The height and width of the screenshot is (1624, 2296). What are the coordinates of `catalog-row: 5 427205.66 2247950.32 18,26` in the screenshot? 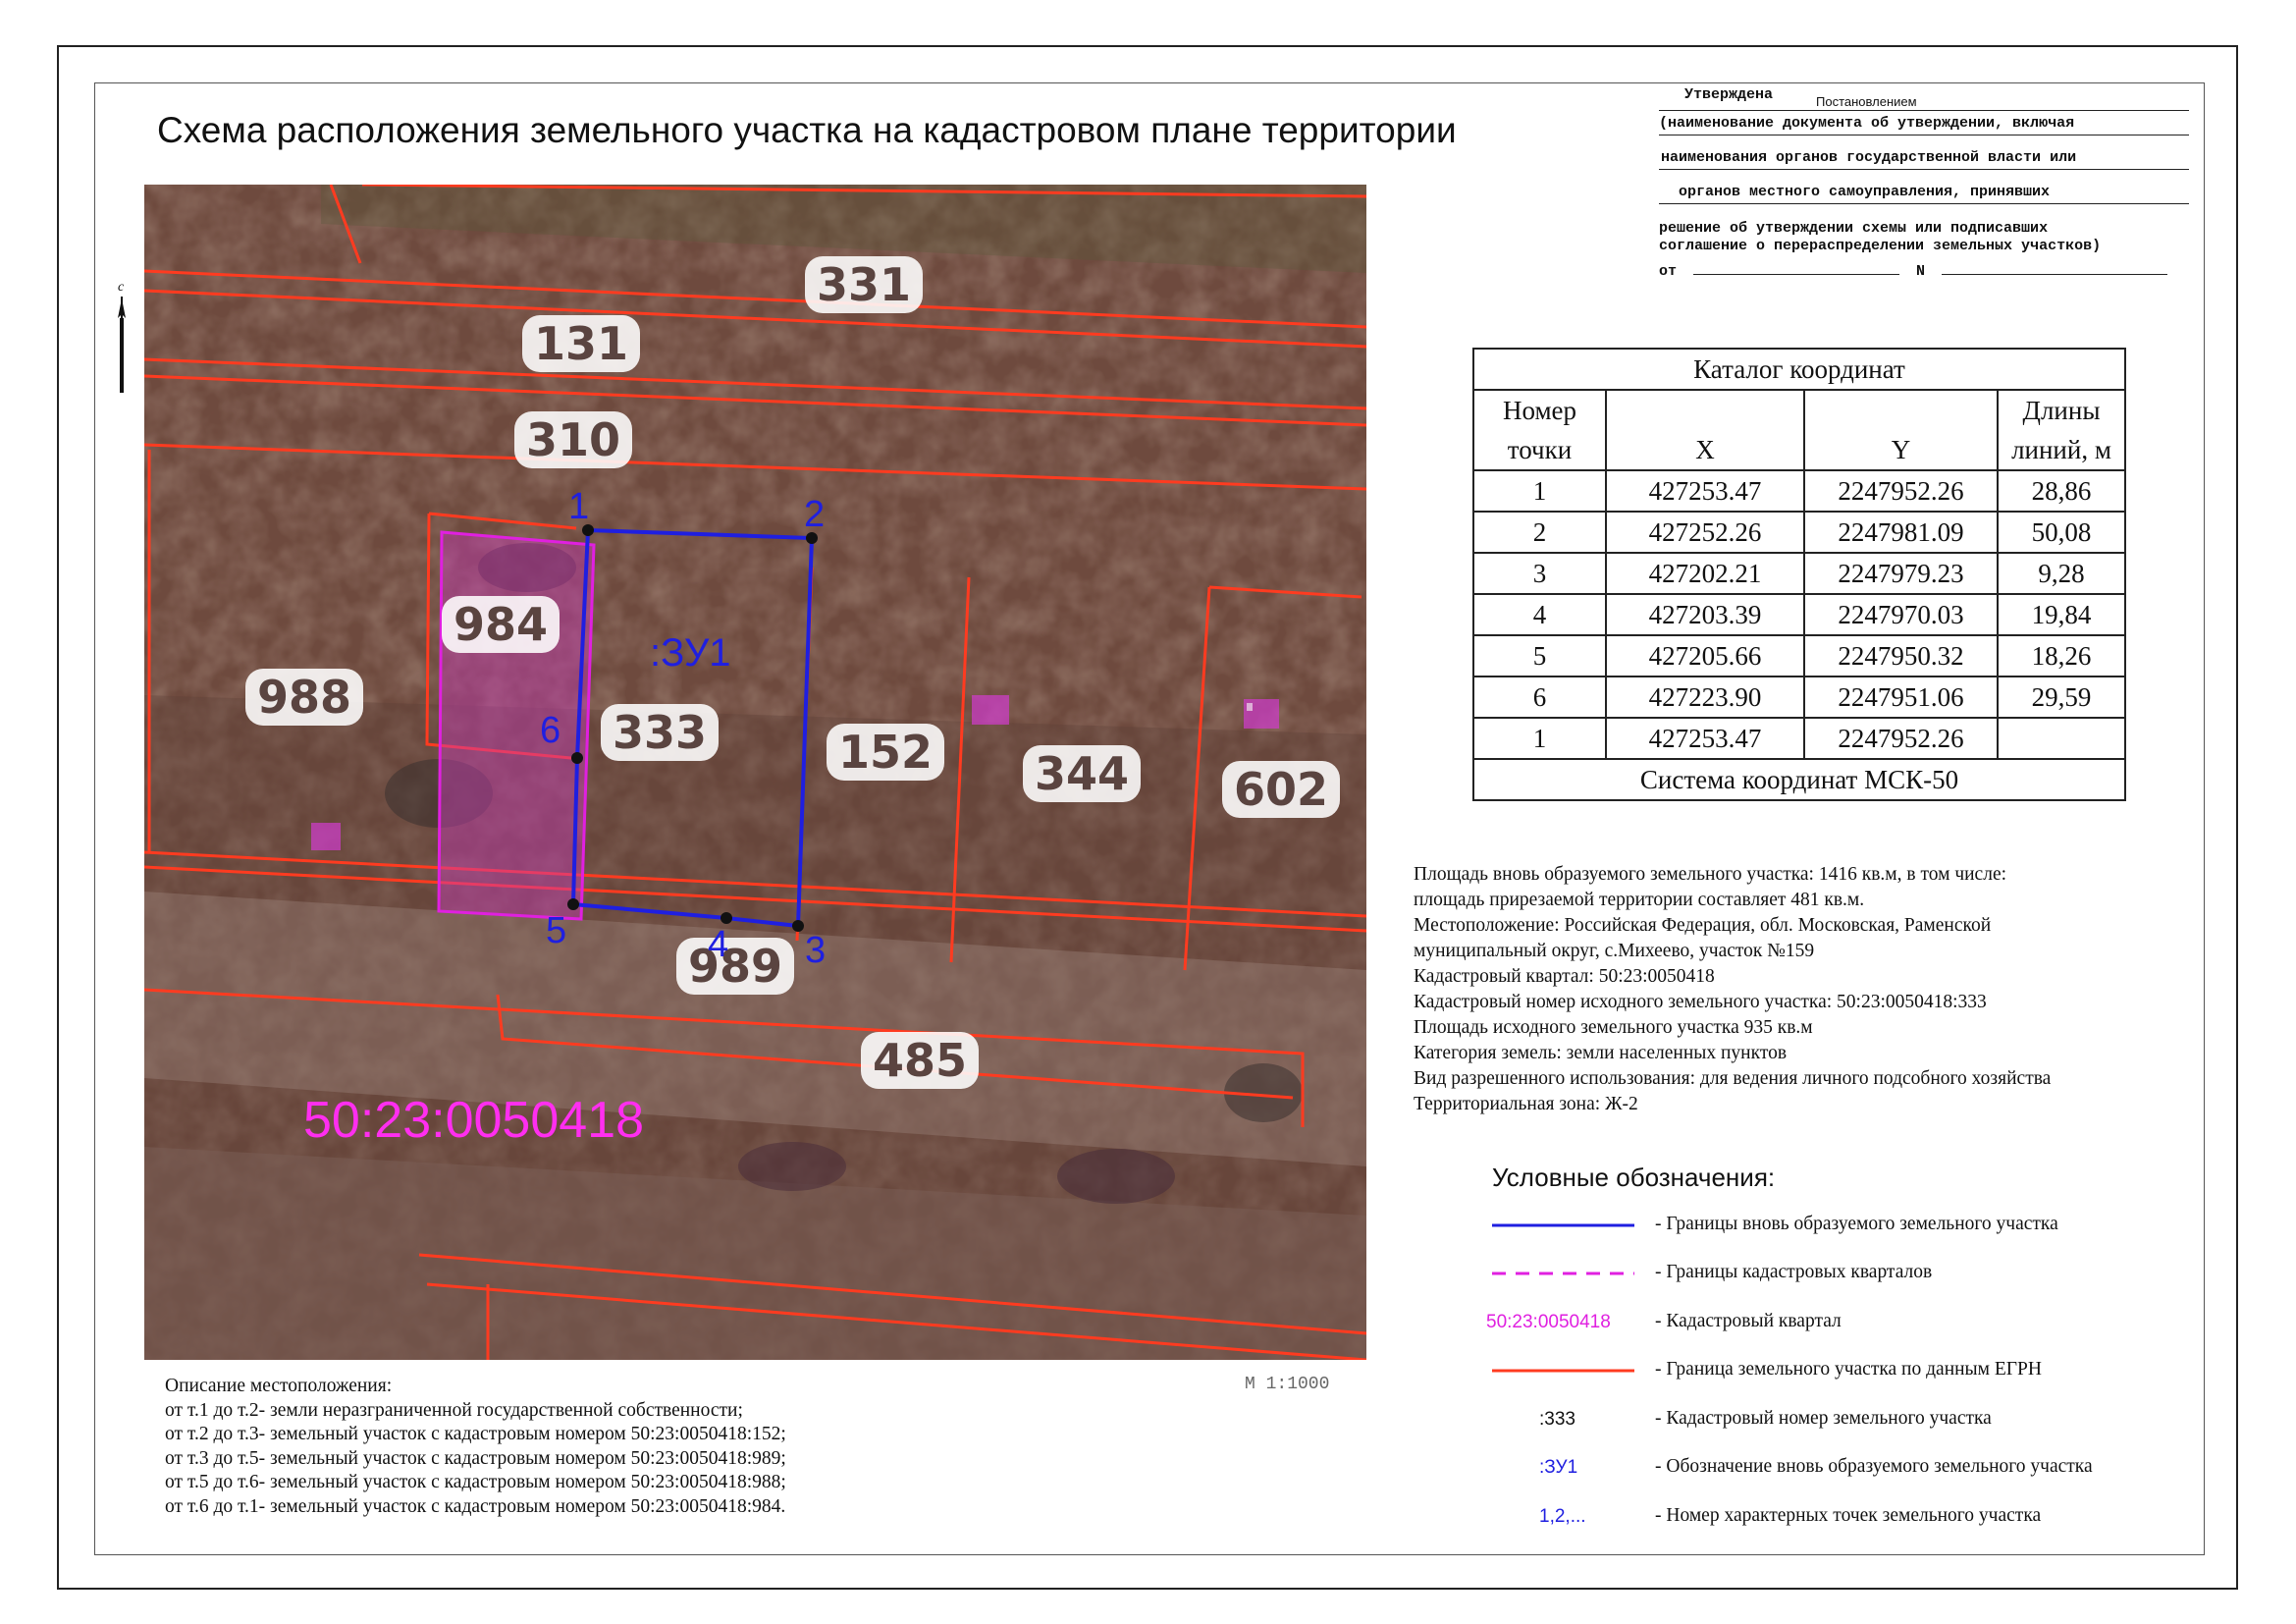 It's located at (1799, 655).